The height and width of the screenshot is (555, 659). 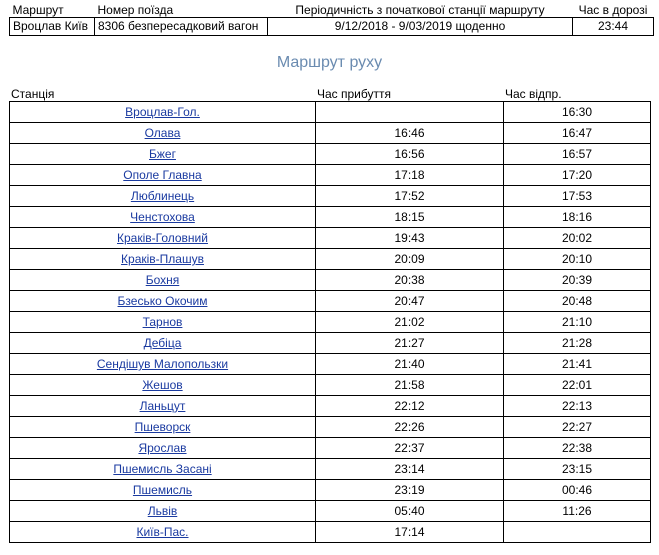 I want to click on arrival-time: 17:18, so click(x=409, y=175).